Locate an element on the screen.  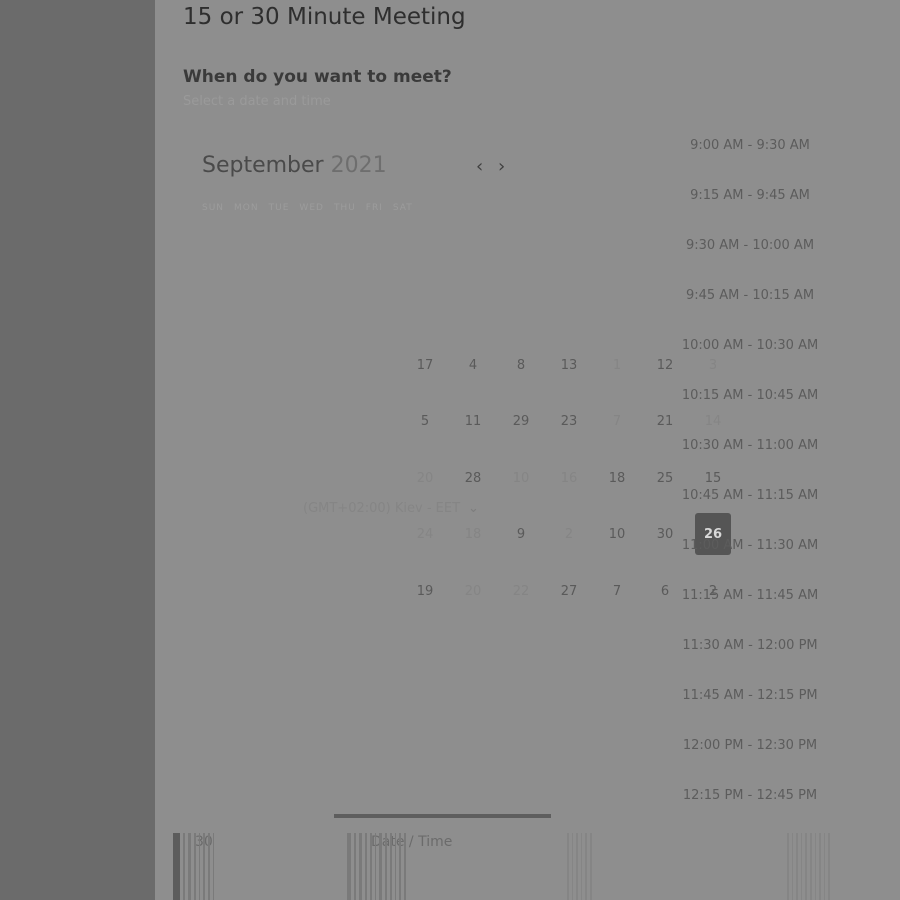
chevron-left-icon: ‹ is located at coordinates (480, 166).